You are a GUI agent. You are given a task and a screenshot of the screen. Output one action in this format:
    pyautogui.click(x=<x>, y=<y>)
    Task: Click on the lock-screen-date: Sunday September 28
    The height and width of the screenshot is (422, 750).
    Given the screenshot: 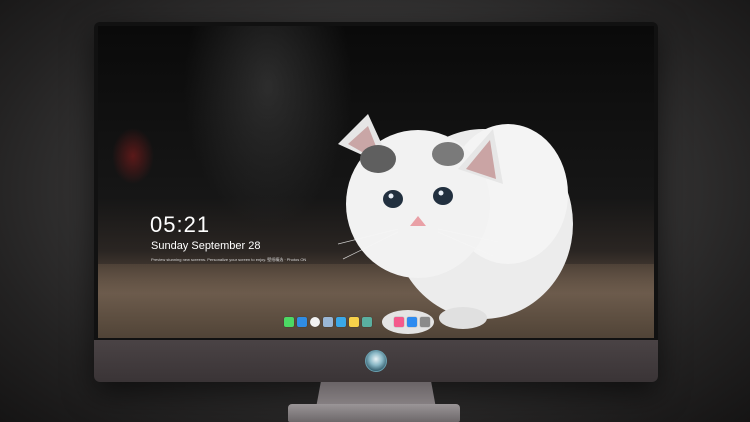 What is the action you would take?
    pyautogui.click(x=206, y=246)
    